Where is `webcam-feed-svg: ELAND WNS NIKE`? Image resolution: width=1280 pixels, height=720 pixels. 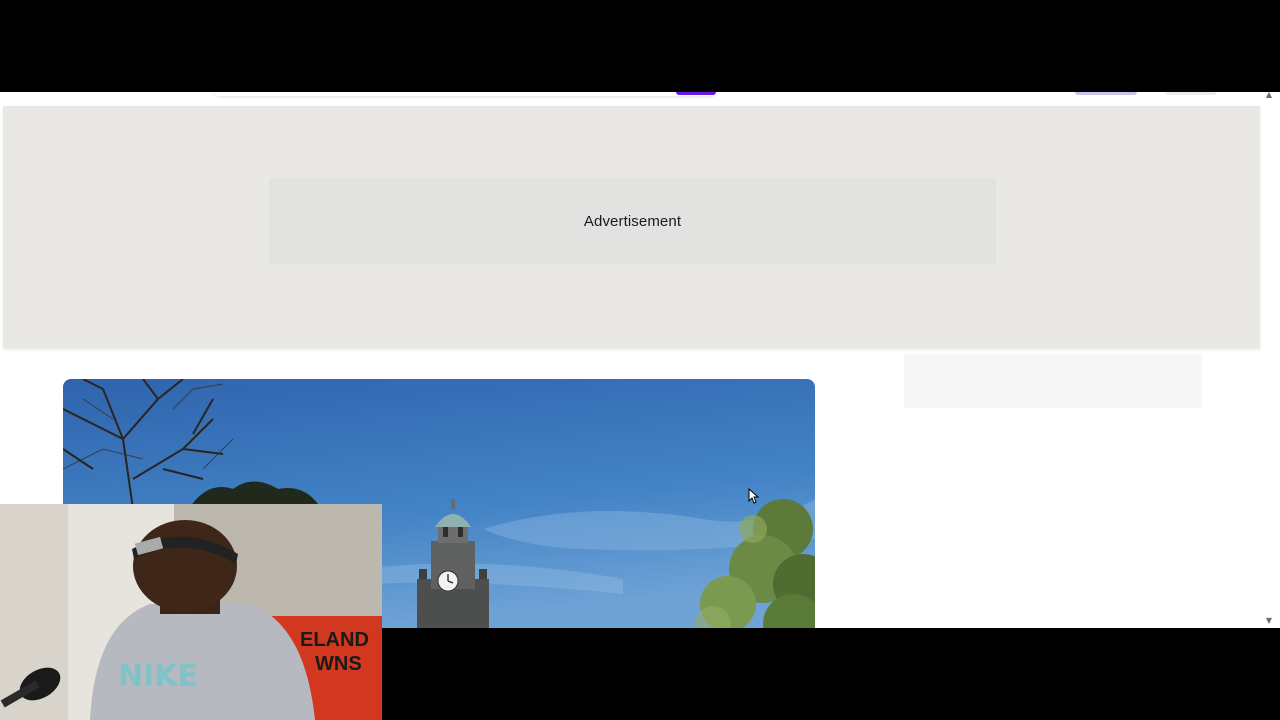 webcam-feed-svg: ELAND WNS NIKE is located at coordinates (191, 612).